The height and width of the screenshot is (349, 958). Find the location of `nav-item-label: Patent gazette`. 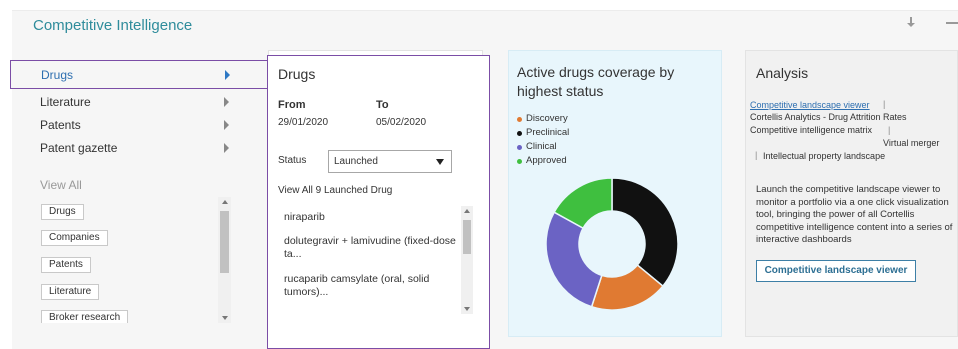

nav-item-label: Patent gazette is located at coordinates (79, 148).